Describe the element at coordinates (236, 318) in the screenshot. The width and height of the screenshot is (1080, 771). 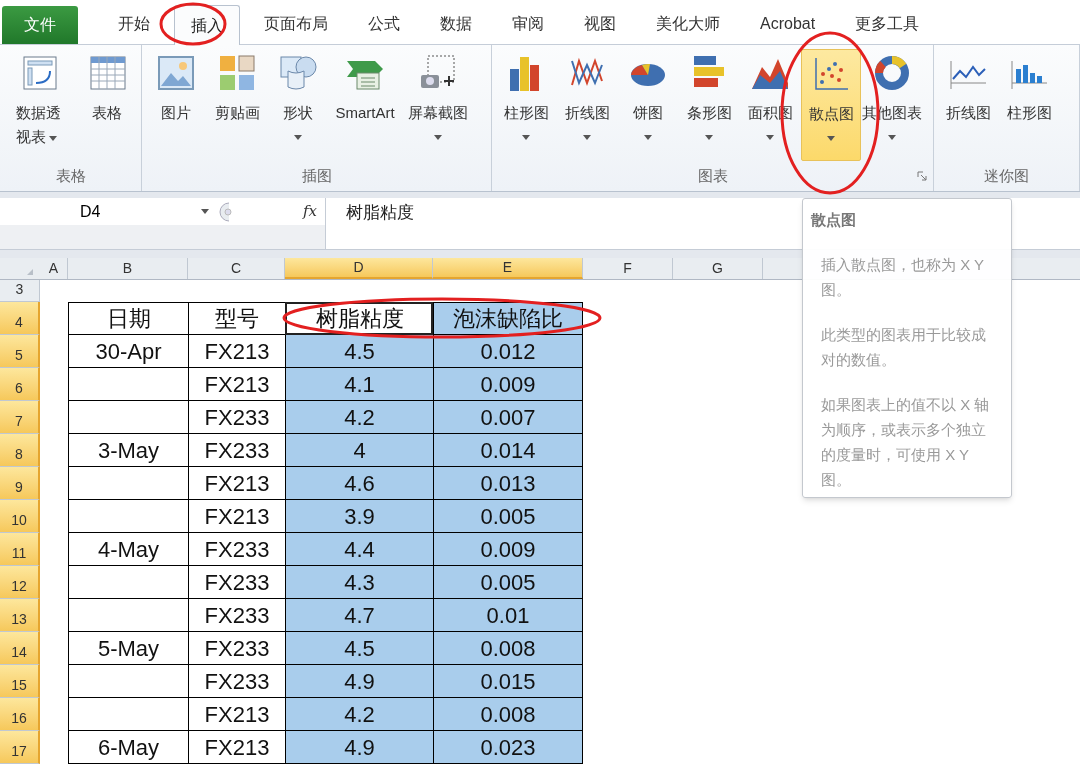
I see `table-cell: 型号` at that location.